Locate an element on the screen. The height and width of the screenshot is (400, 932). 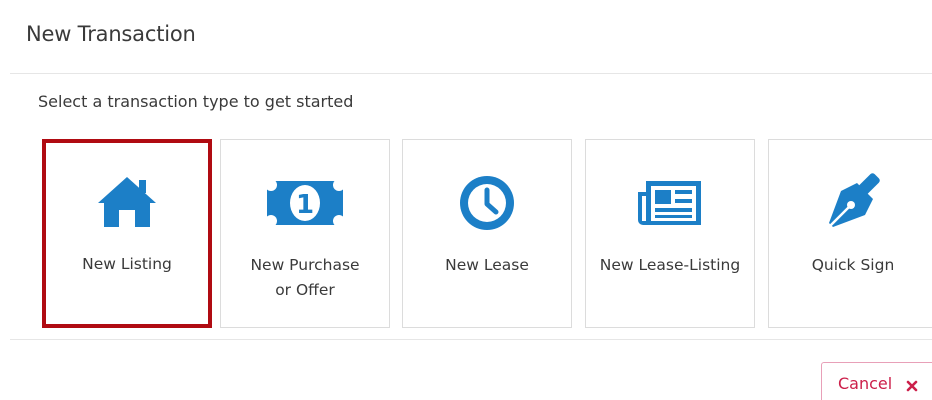
newspaper-icon is located at coordinates (670, 203).